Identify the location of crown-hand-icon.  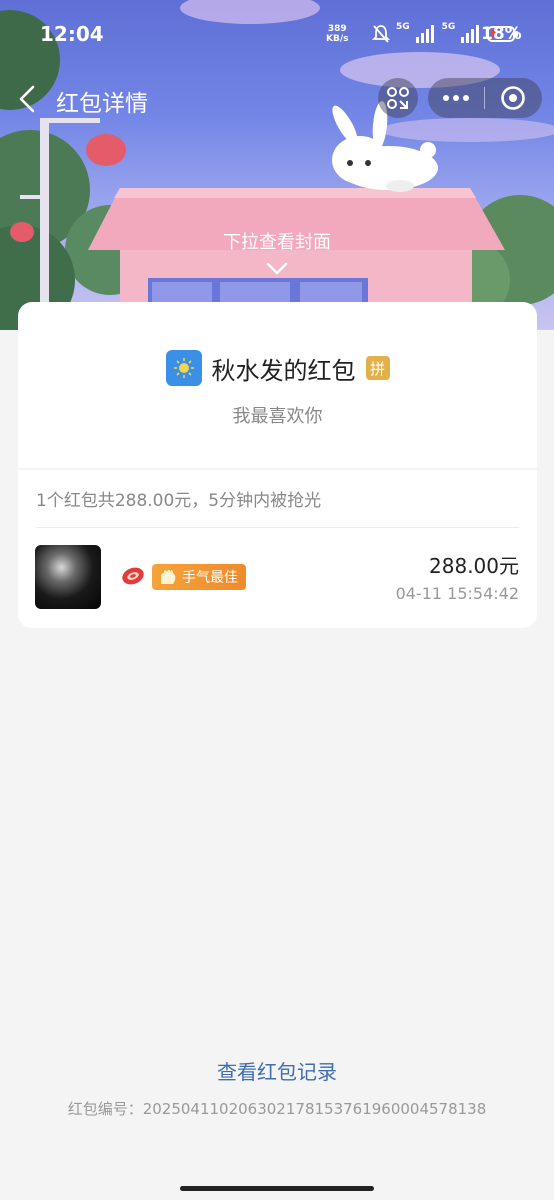
(168, 576).